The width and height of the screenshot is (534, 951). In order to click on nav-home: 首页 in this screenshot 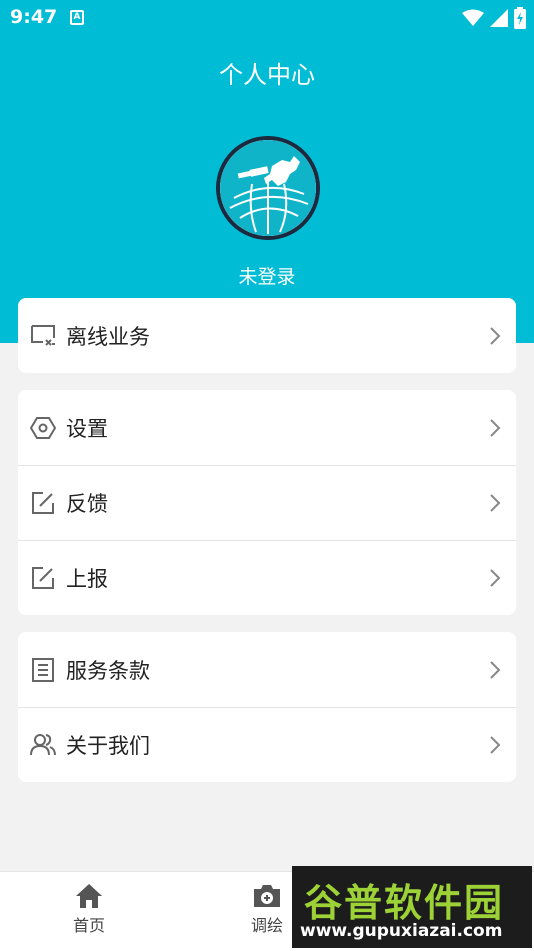, I will do `click(89, 908)`.